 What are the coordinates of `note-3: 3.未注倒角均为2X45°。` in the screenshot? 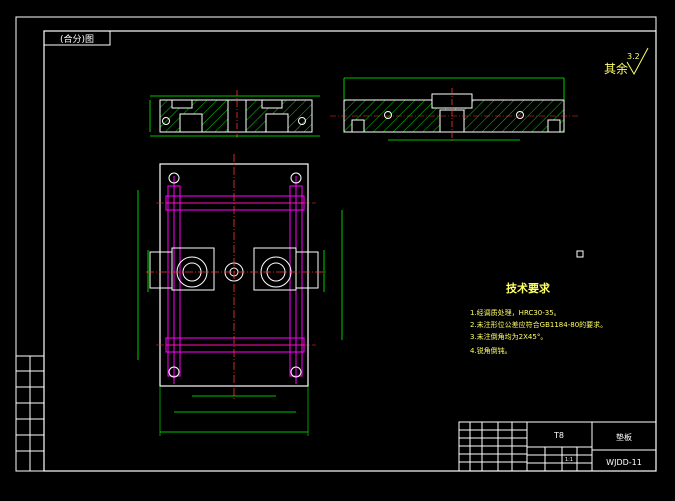 It's located at (508, 336).